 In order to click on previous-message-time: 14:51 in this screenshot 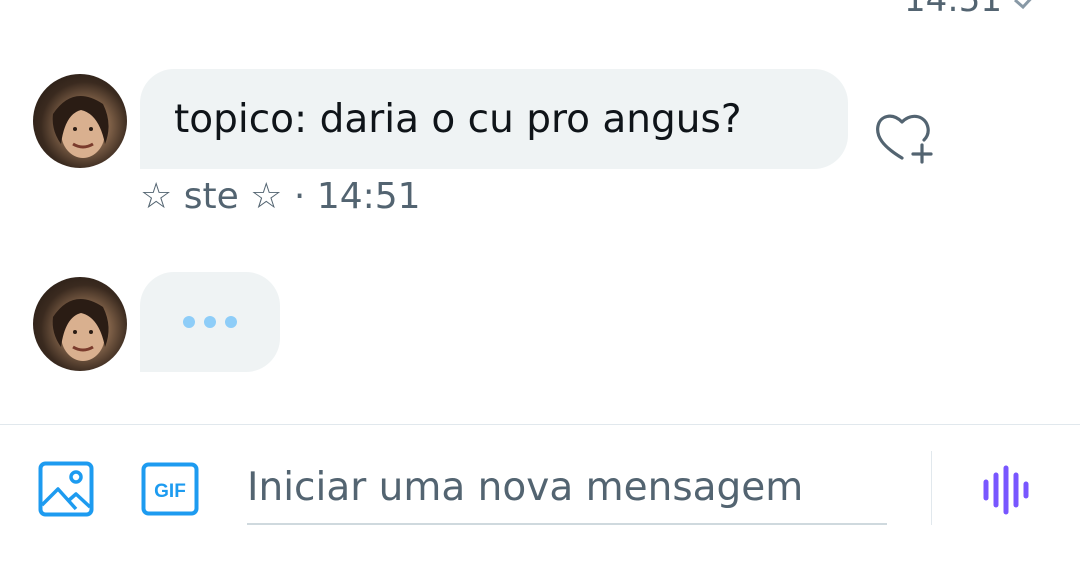, I will do `click(953, 10)`.